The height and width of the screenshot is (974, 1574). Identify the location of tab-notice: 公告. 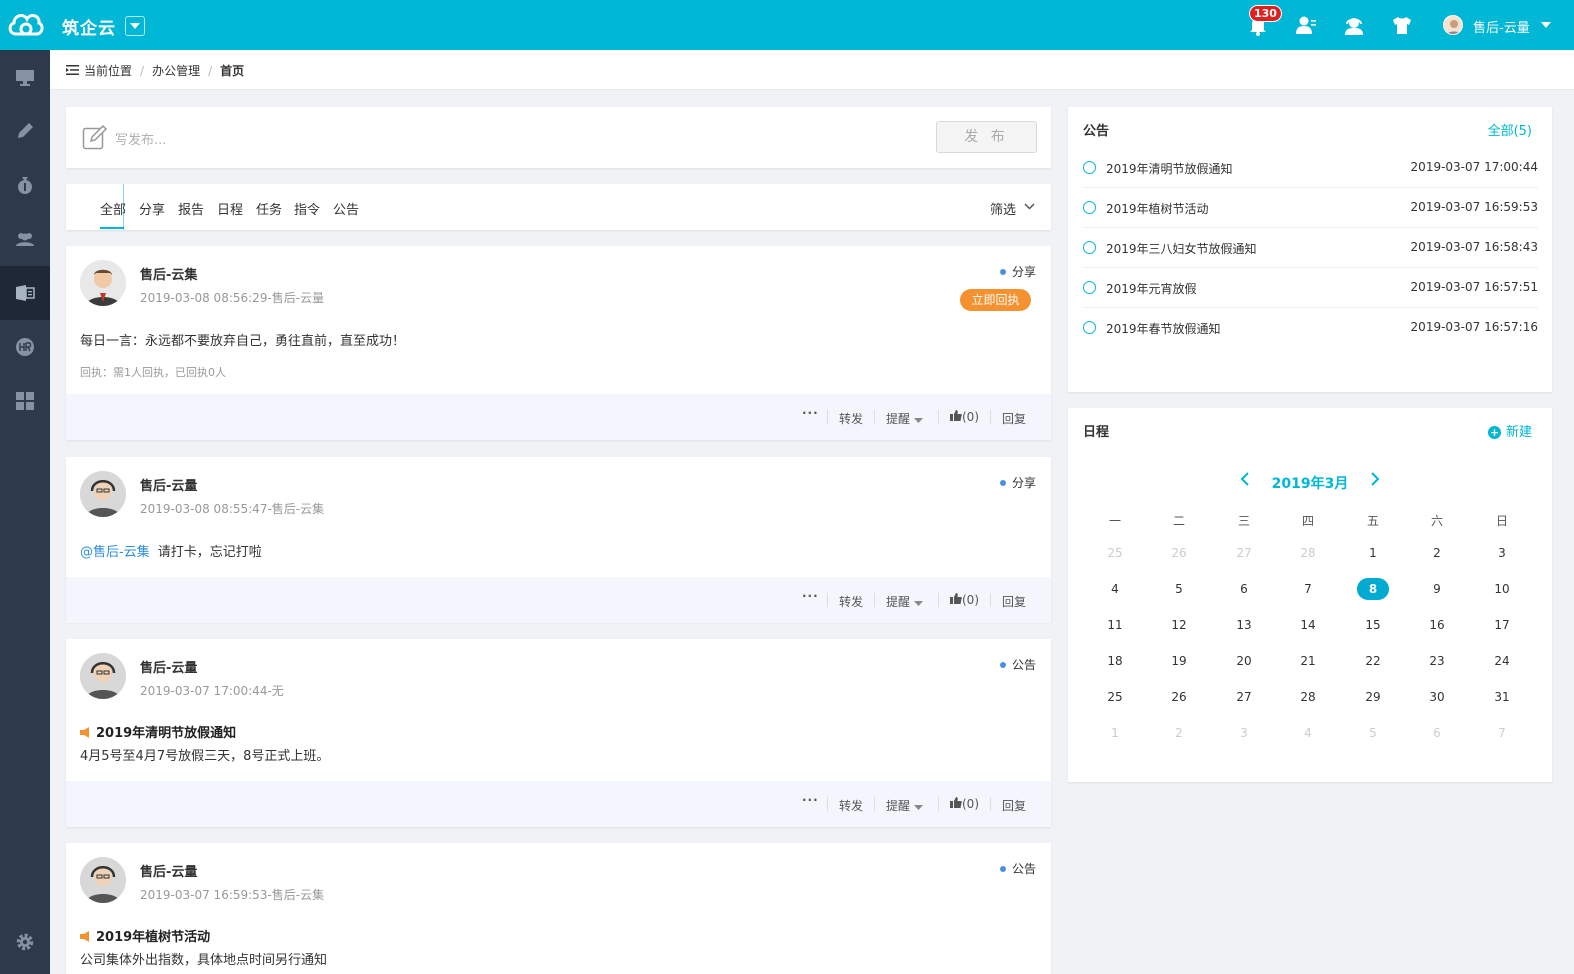
(346, 208).